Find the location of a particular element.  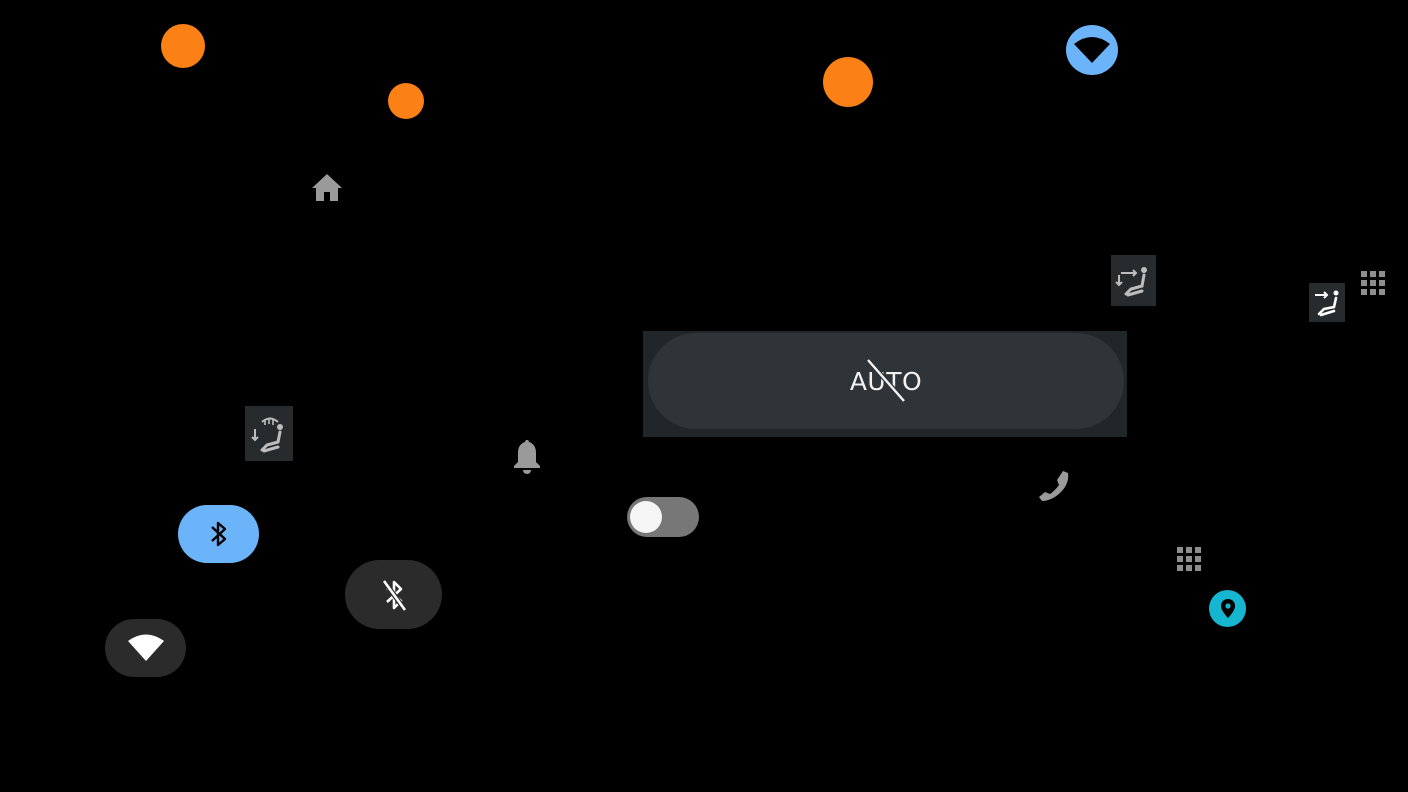

toggle-switch is located at coordinates (663, 517).